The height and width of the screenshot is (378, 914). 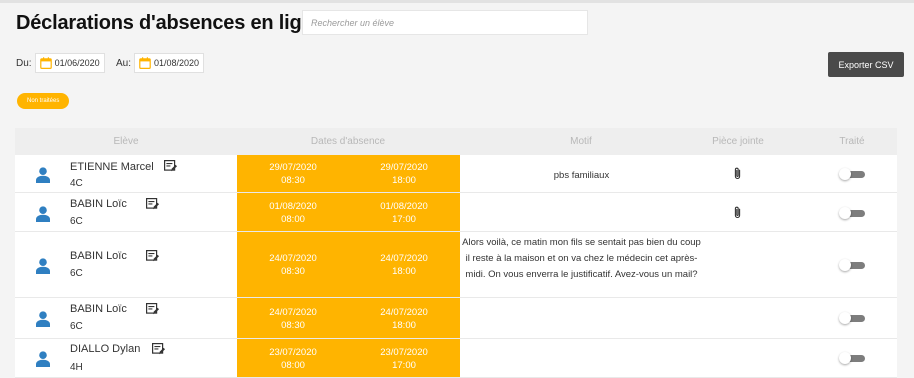 What do you see at coordinates (348, 173) in the screenshot?
I see `absence-dates-cell: 29/07/2020 08:30 29/07/2020 18:00` at bounding box center [348, 173].